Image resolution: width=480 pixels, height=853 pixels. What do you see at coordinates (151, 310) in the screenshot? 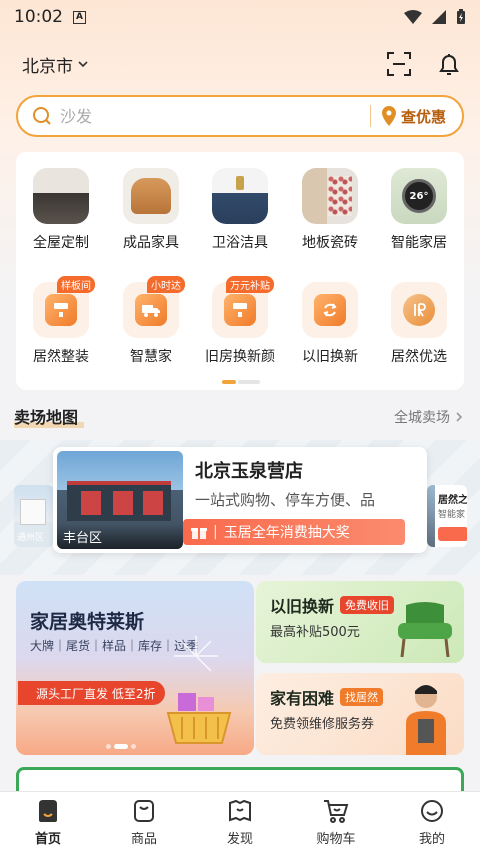
I see `truck-icon` at bounding box center [151, 310].